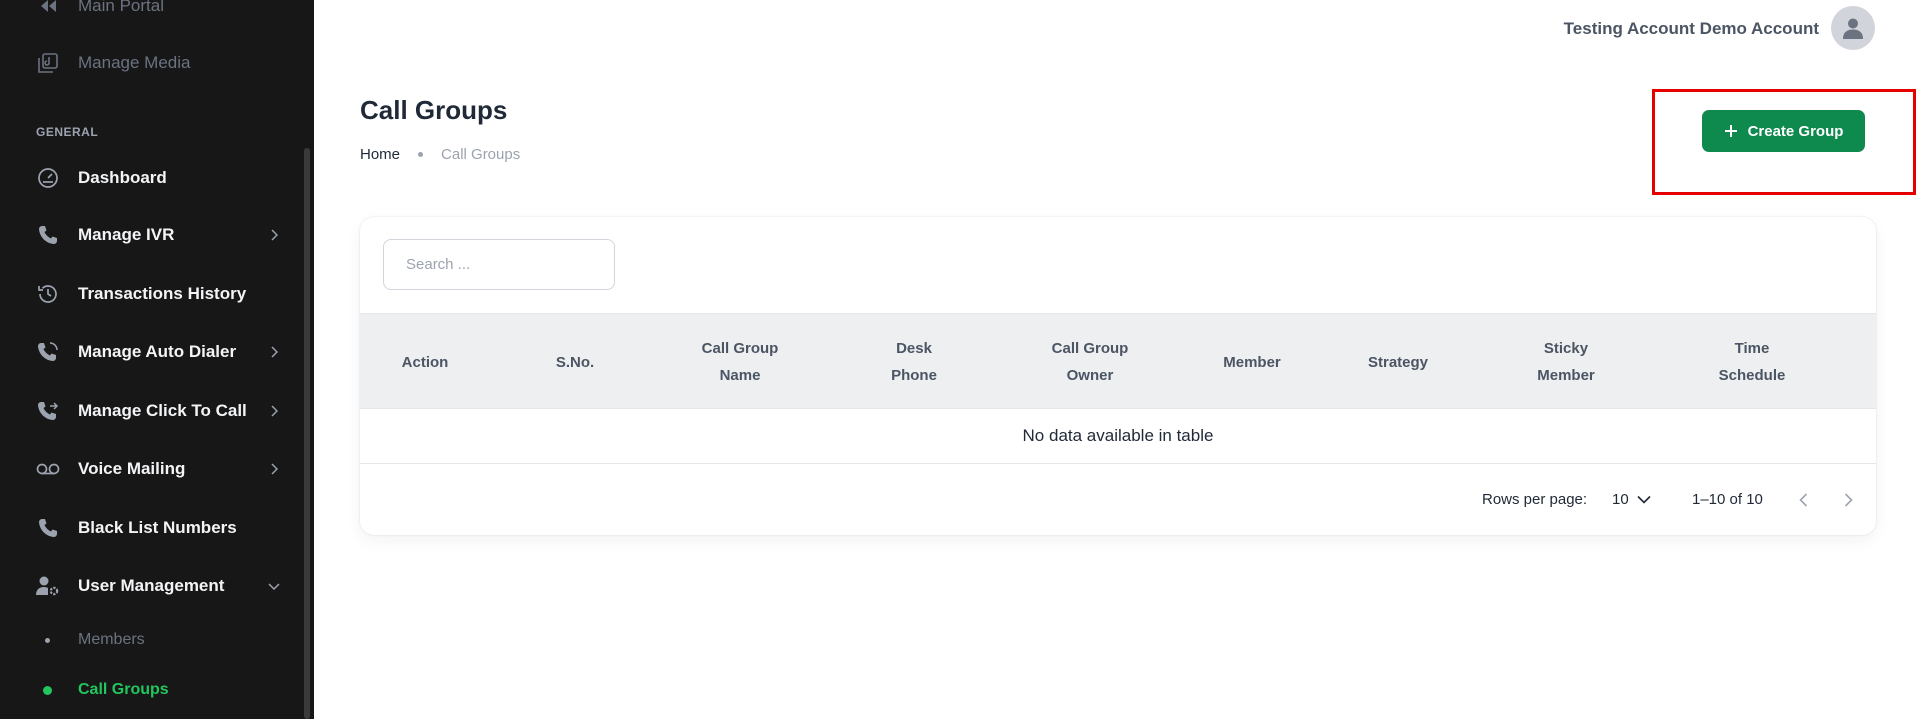  What do you see at coordinates (157, 351) in the screenshot?
I see `sidebar-item-label: Manage Auto Dialer` at bounding box center [157, 351].